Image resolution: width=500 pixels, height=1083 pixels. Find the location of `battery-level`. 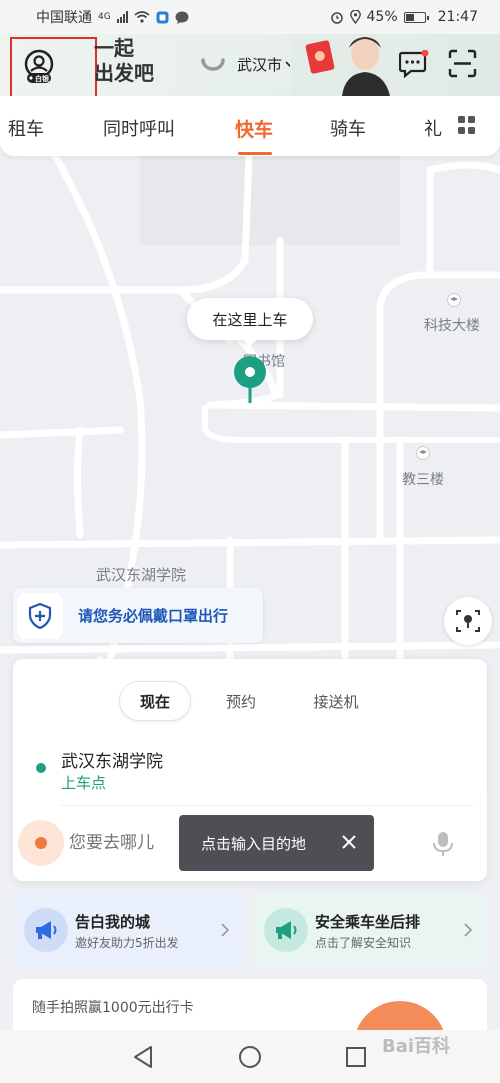

battery-level is located at coordinates (409, 17).